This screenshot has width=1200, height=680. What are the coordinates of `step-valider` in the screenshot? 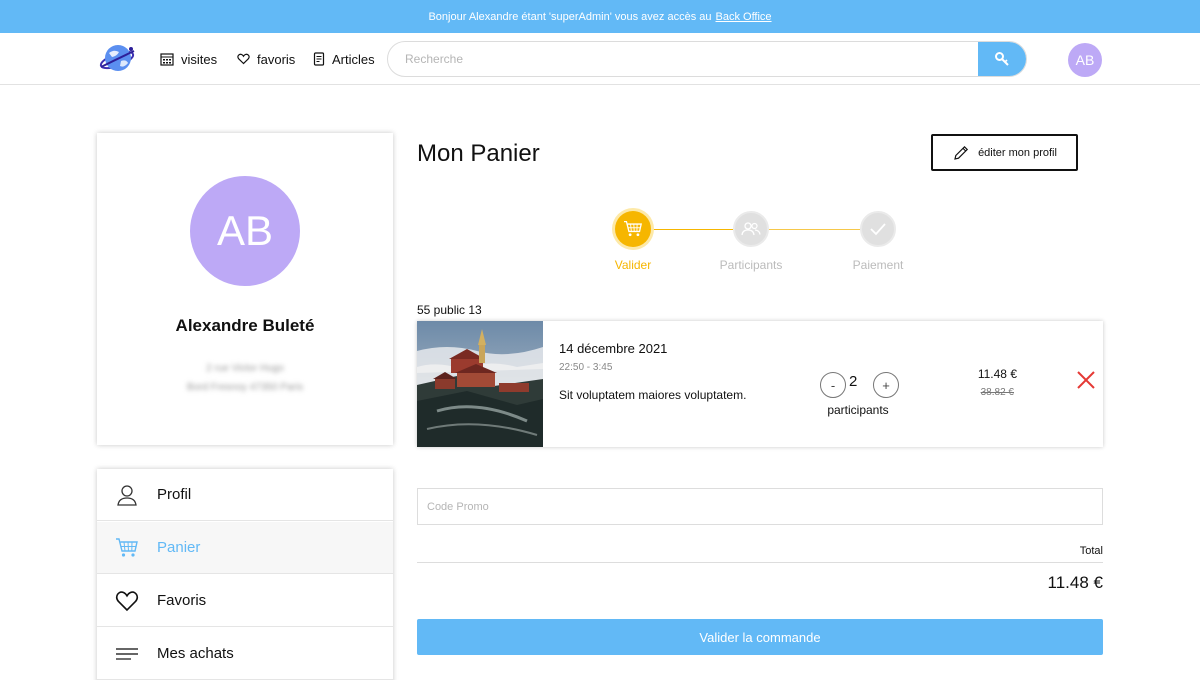 It's located at (633, 229).